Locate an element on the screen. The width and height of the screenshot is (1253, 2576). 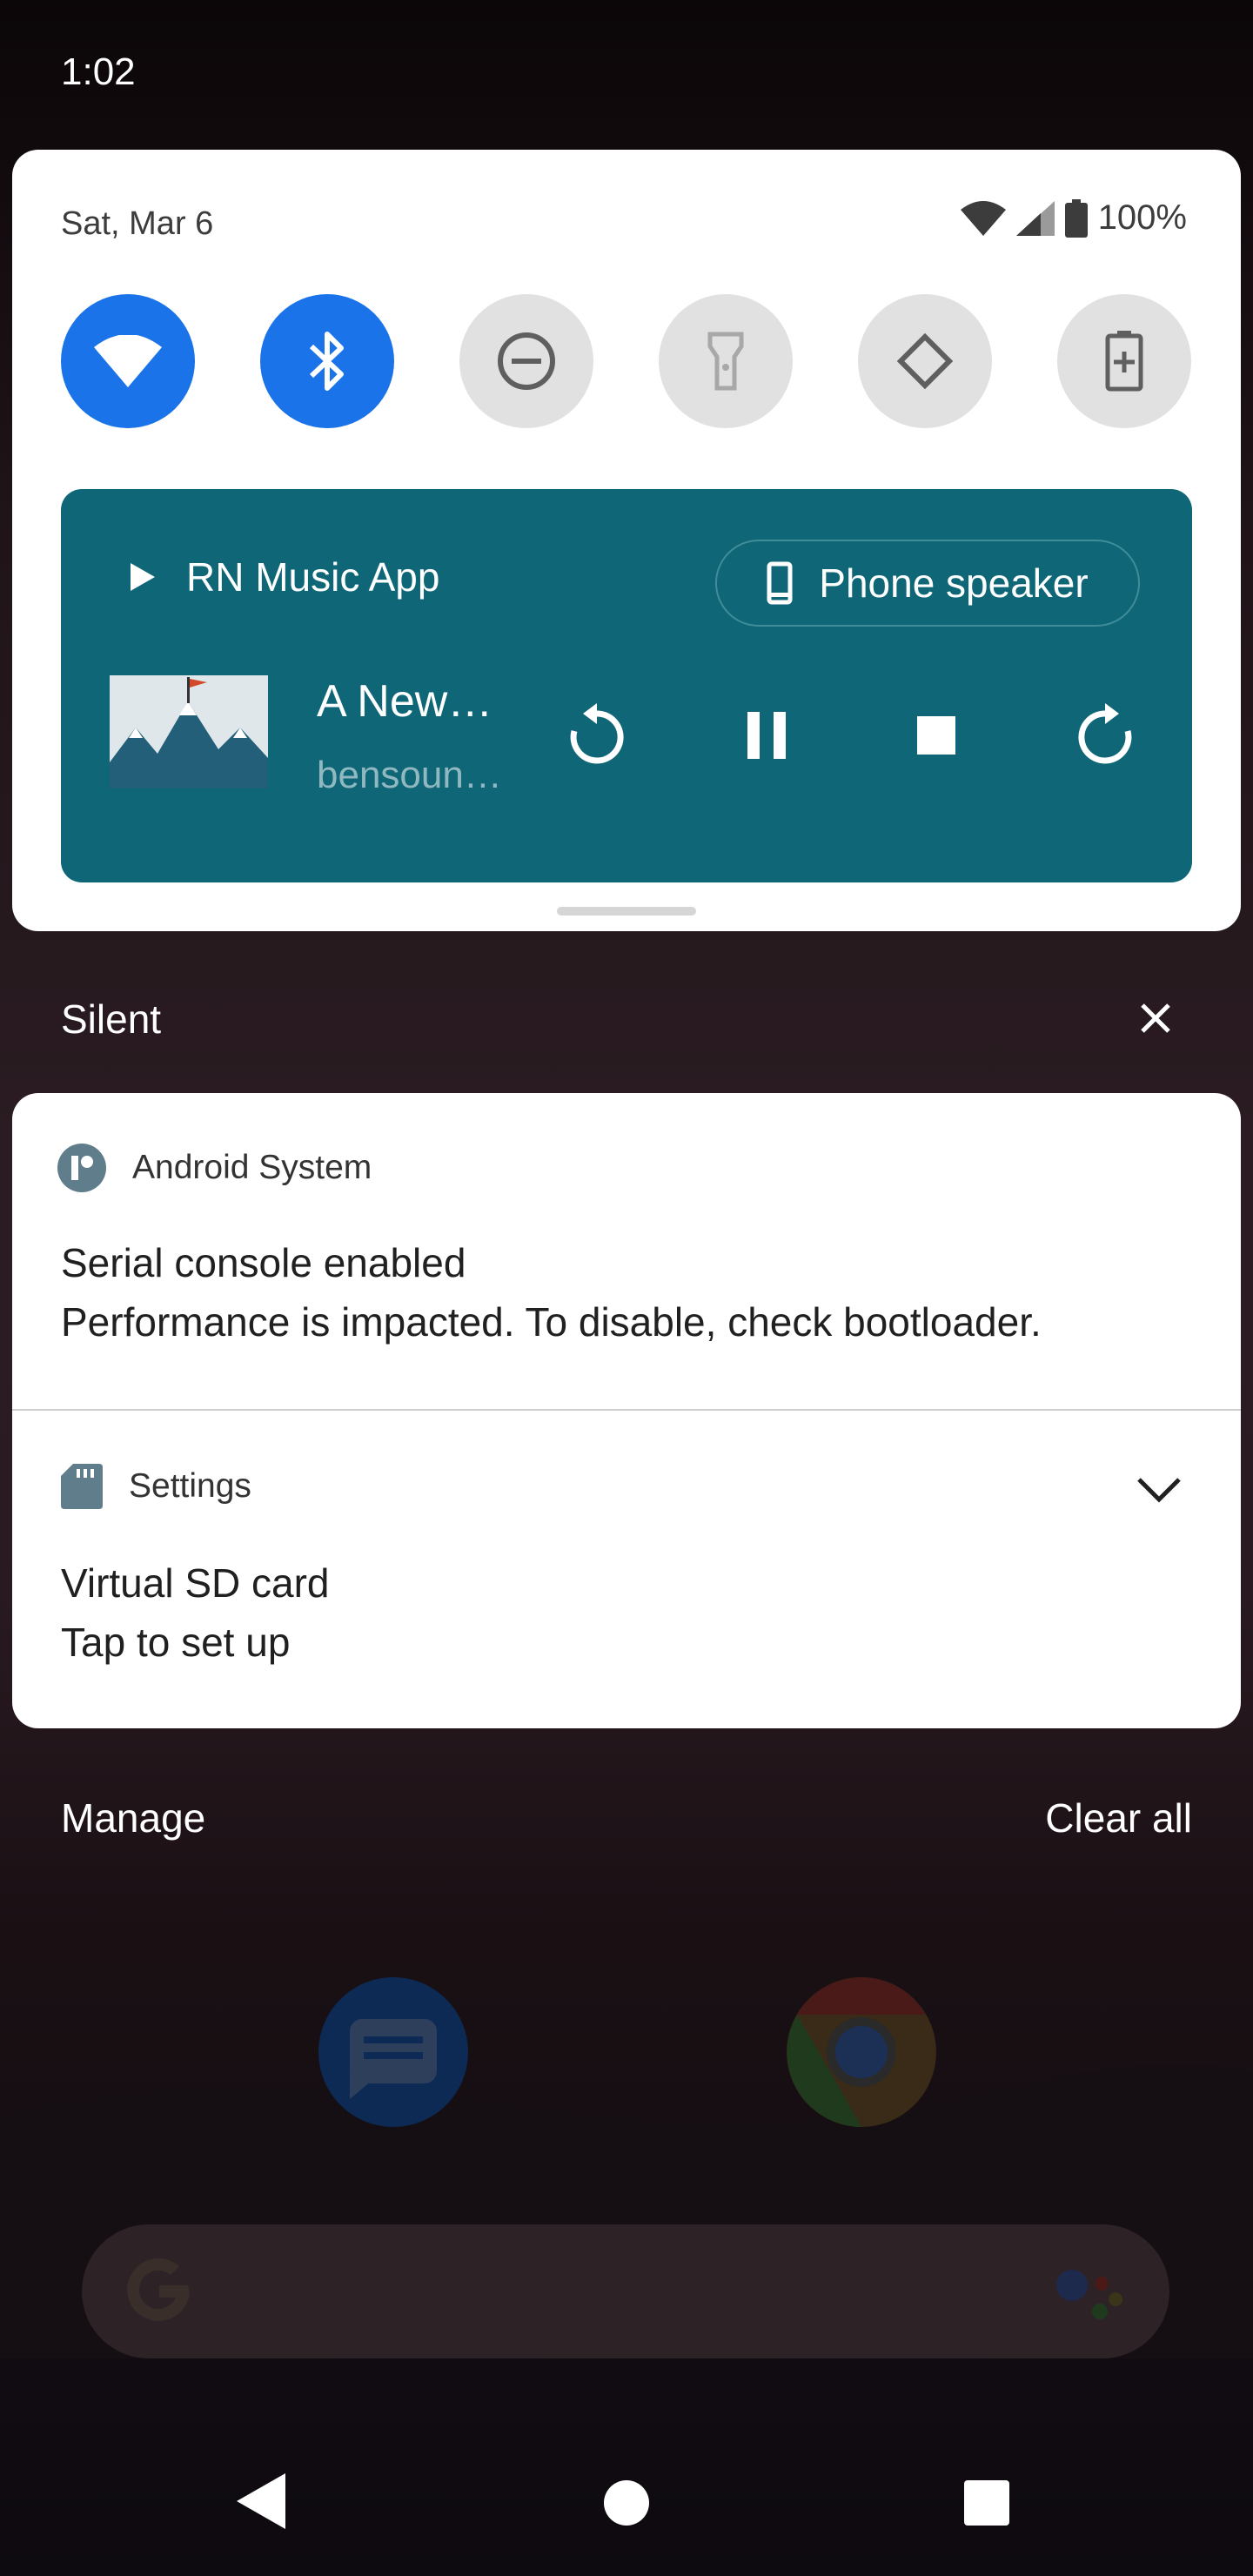
album-art is located at coordinates (189, 731).